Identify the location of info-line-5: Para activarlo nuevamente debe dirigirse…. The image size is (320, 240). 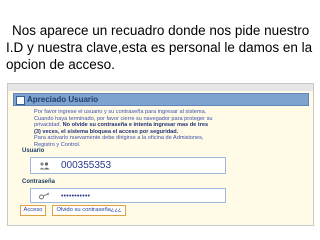
(119, 138).